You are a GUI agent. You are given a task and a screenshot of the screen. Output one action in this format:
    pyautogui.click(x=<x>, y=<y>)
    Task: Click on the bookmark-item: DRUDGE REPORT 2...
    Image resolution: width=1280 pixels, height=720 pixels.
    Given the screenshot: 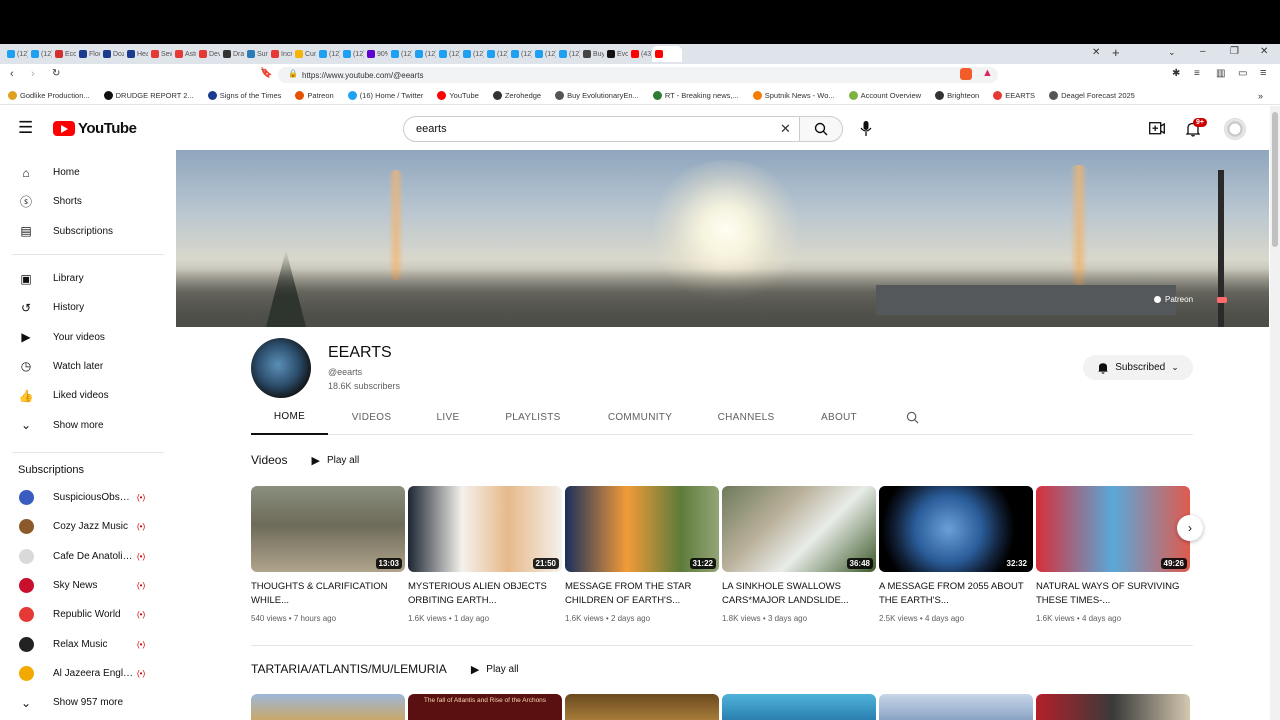 What is the action you would take?
    pyautogui.click(x=148, y=95)
    